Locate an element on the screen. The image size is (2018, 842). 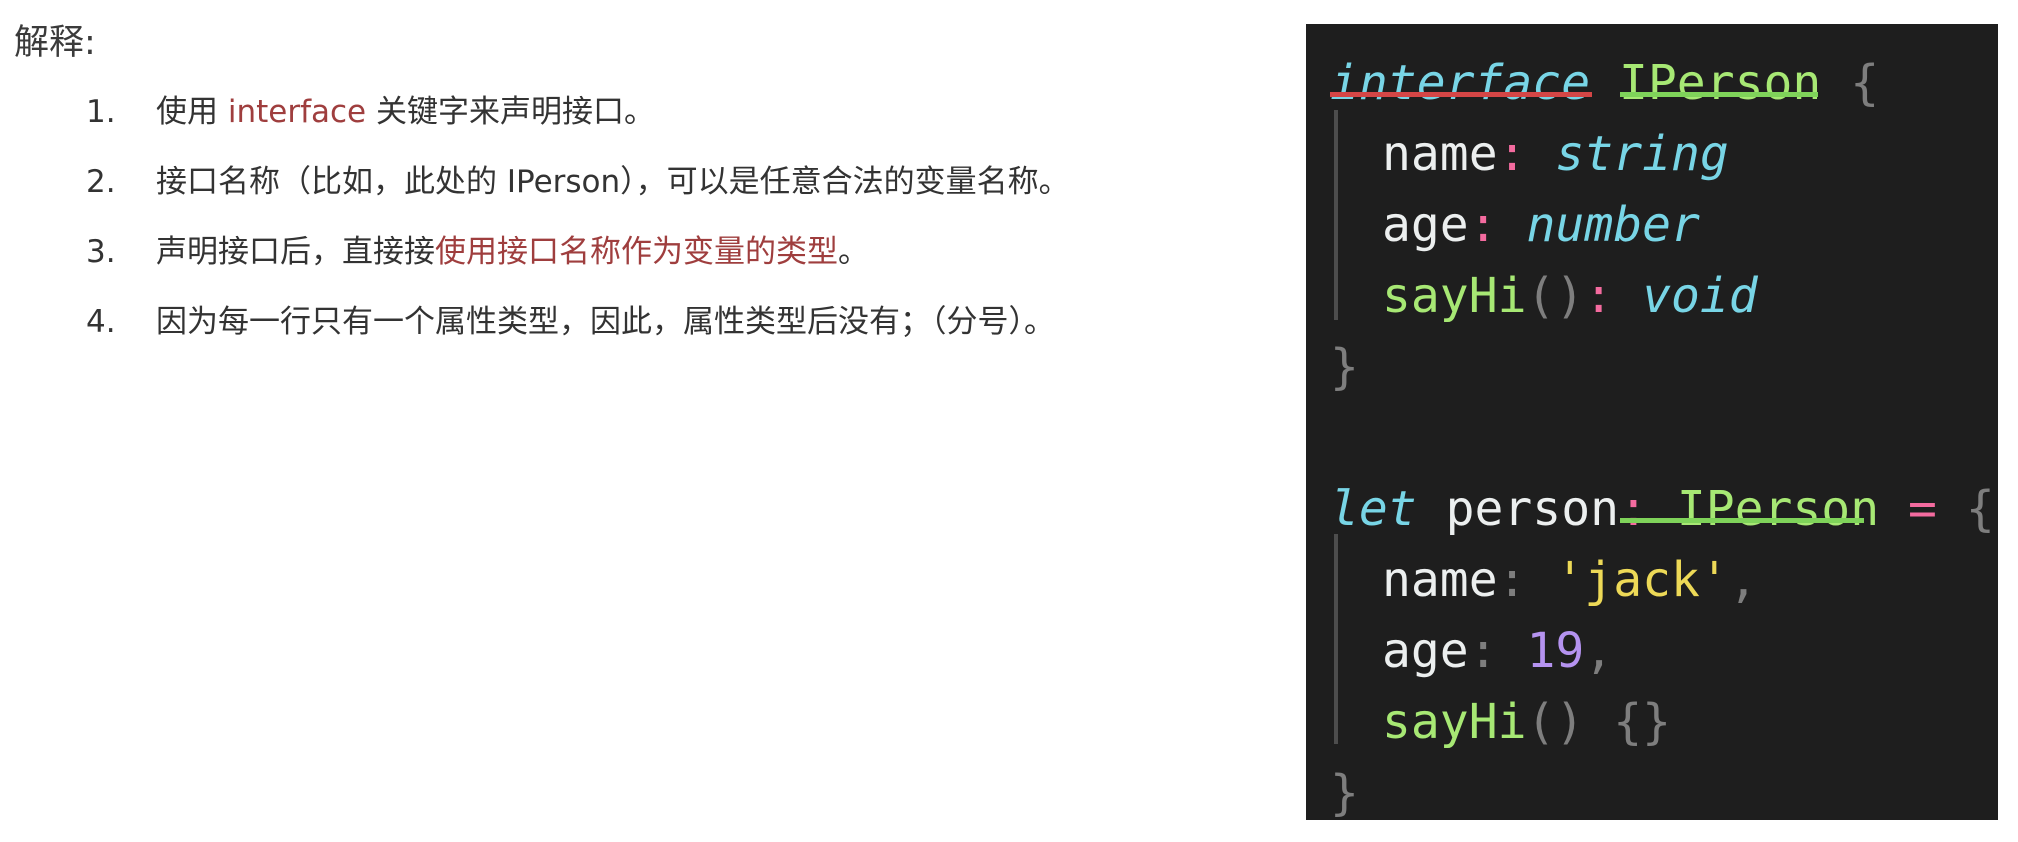
item-text: 因为每一行只有一个属性类型，因此，属性类型后没有；（分号）。 is located at coordinates (605, 322).